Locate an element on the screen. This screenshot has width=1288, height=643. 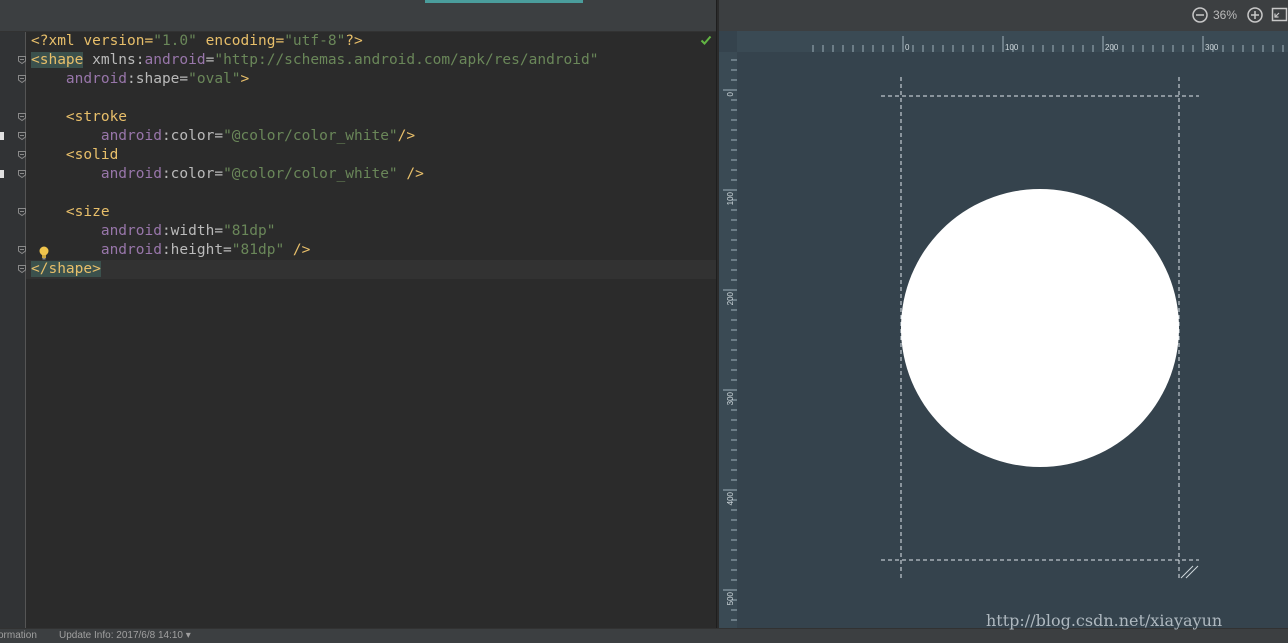
code-token: encoding= is located at coordinates (240, 41).